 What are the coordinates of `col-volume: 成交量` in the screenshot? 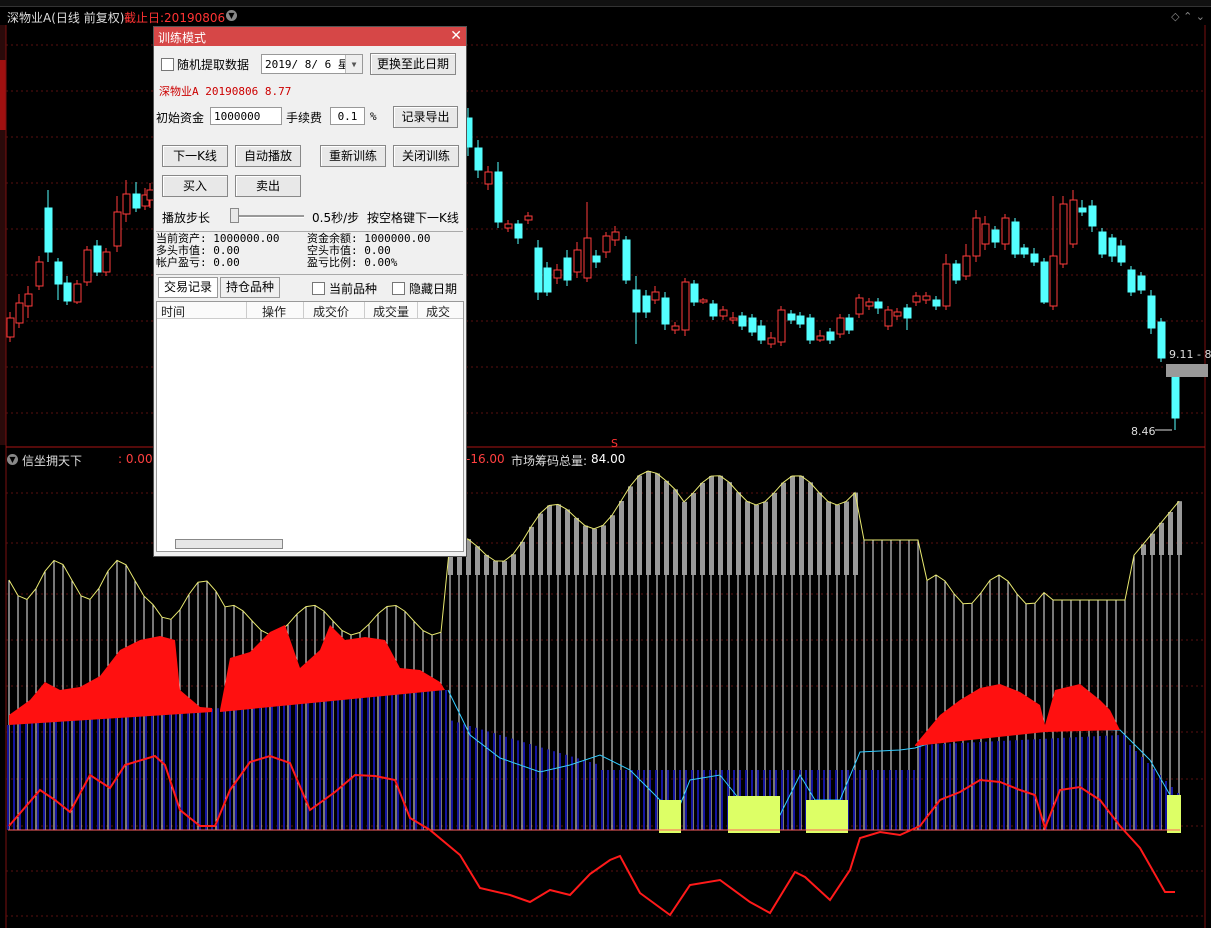 It's located at (391, 311).